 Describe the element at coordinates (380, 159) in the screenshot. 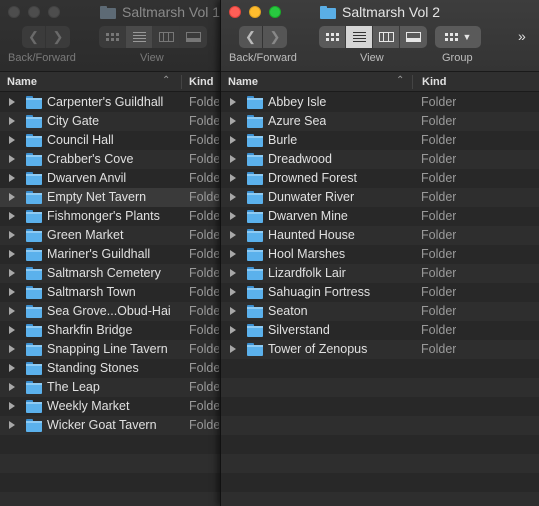

I see `list-item: Dreadwood Folder` at that location.